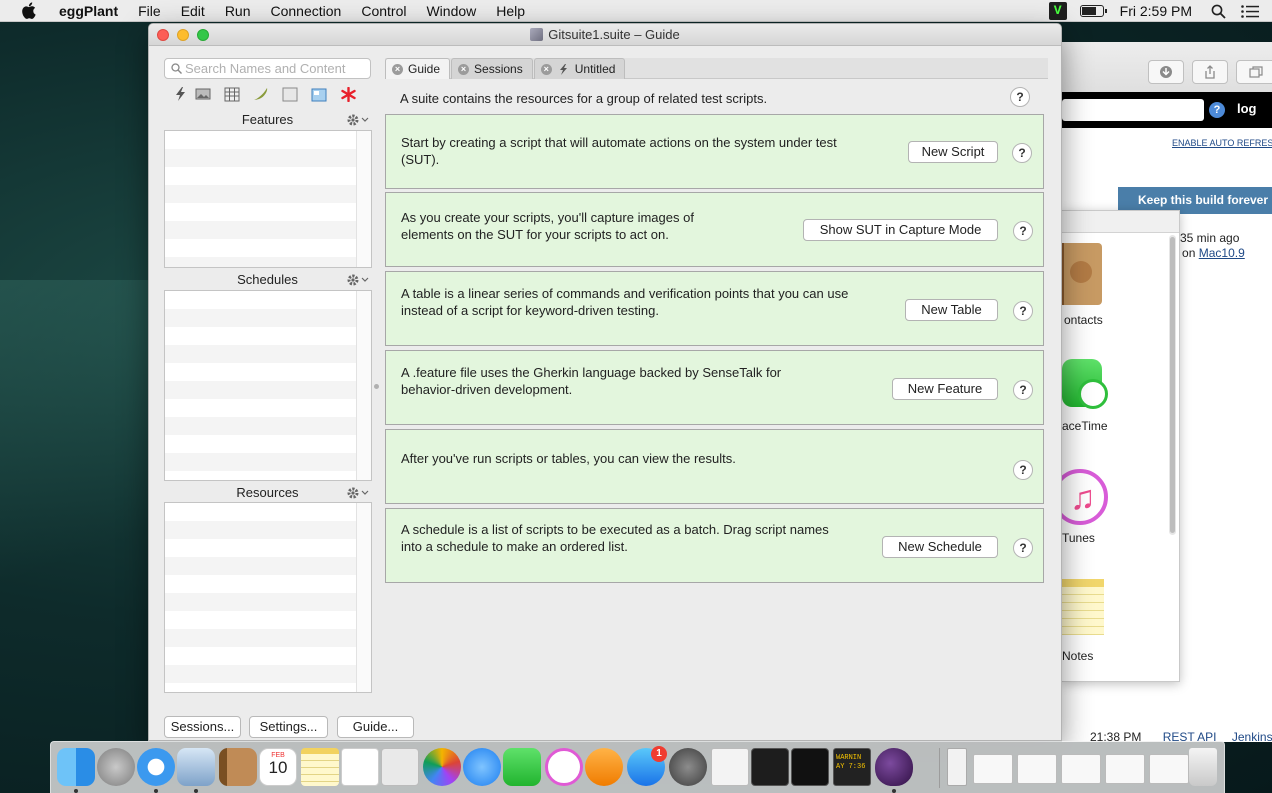 The width and height of the screenshot is (1272, 793). I want to click on tabs-overview-icon, so click(1254, 72).